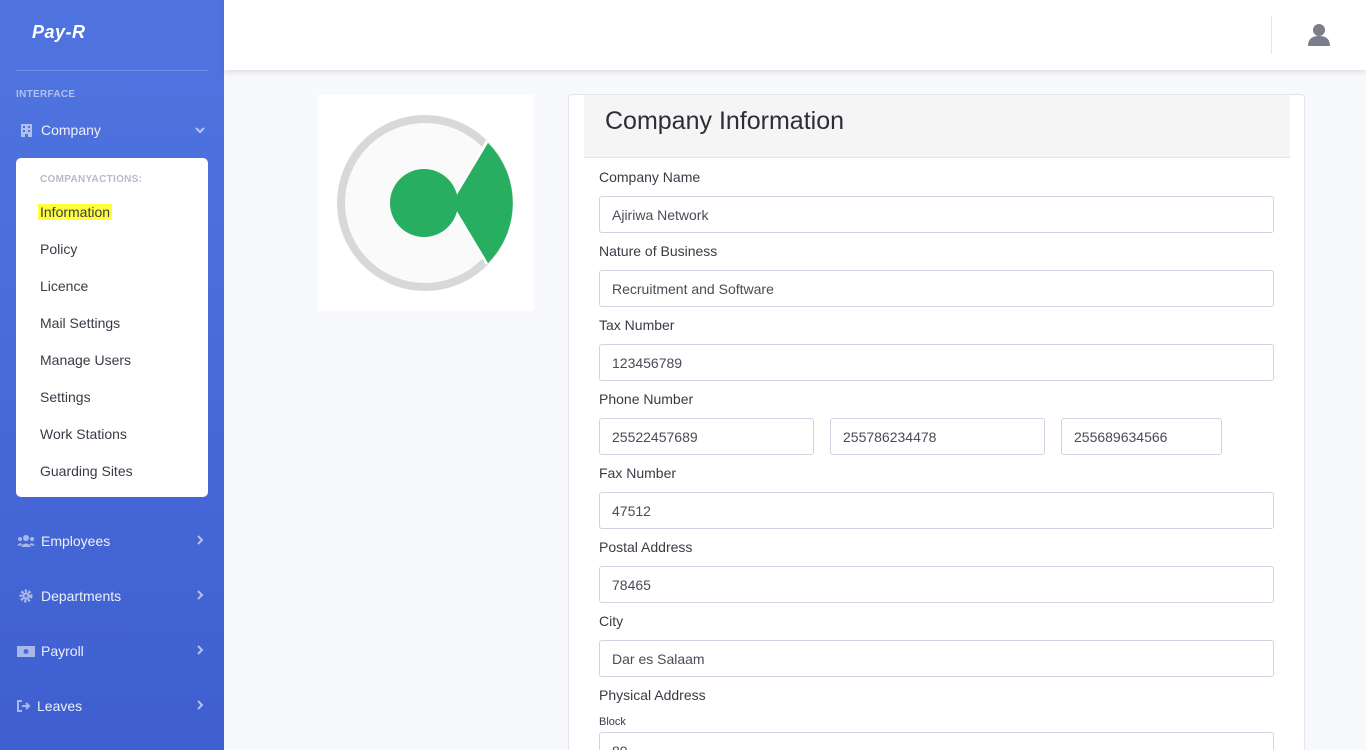 The width and height of the screenshot is (1366, 750). What do you see at coordinates (1271, 35) in the screenshot?
I see `topbar-divider` at bounding box center [1271, 35].